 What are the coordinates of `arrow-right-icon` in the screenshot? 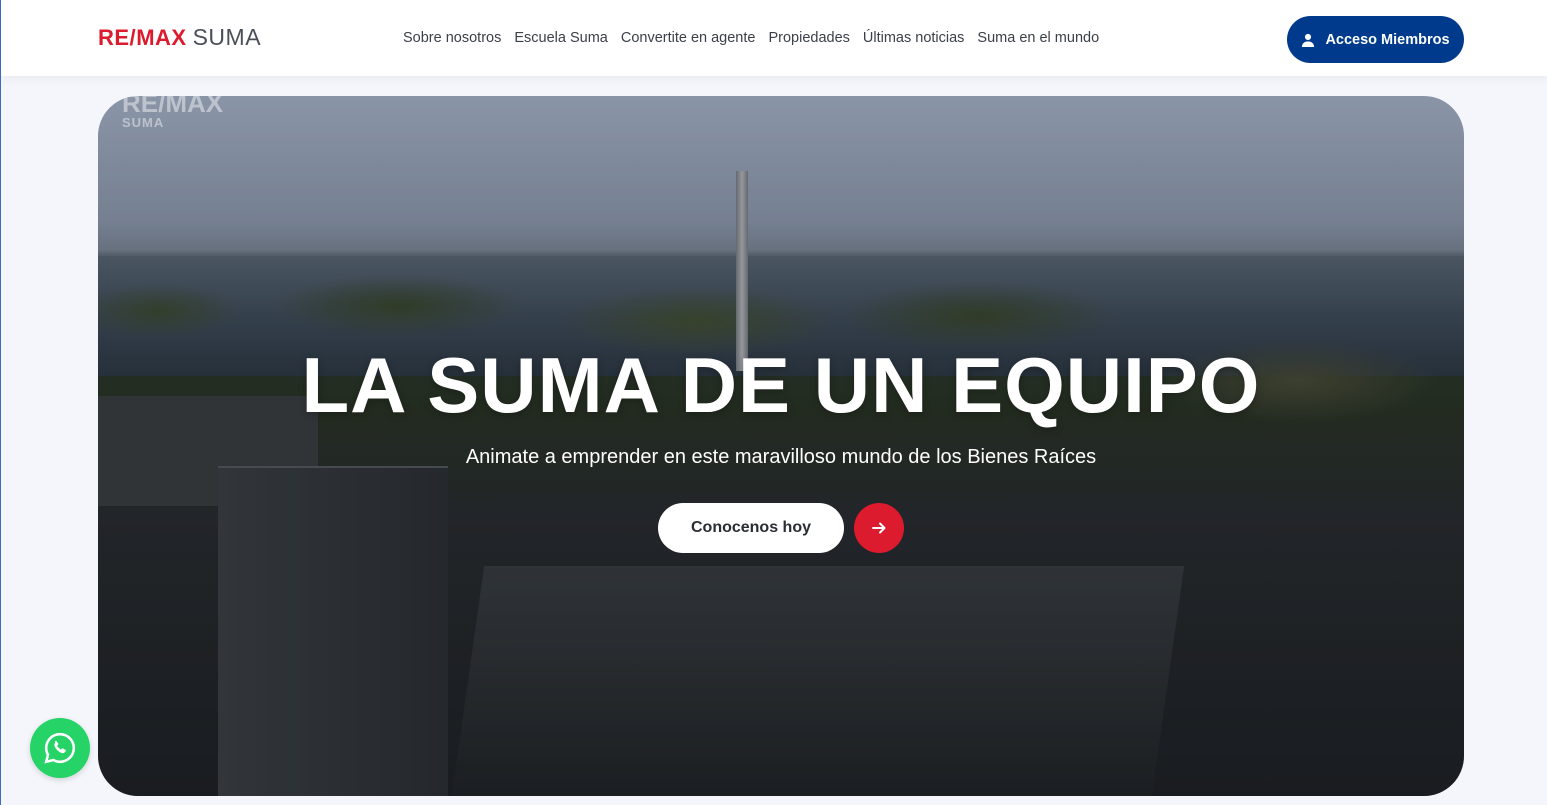 It's located at (879, 528).